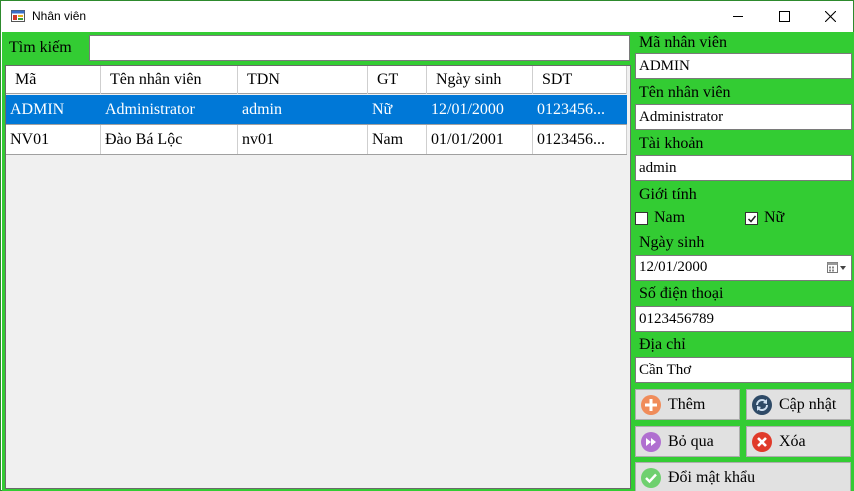 This screenshot has height=491, width=854. What do you see at coordinates (303, 109) in the screenshot?
I see `cell-tdn: admin` at bounding box center [303, 109].